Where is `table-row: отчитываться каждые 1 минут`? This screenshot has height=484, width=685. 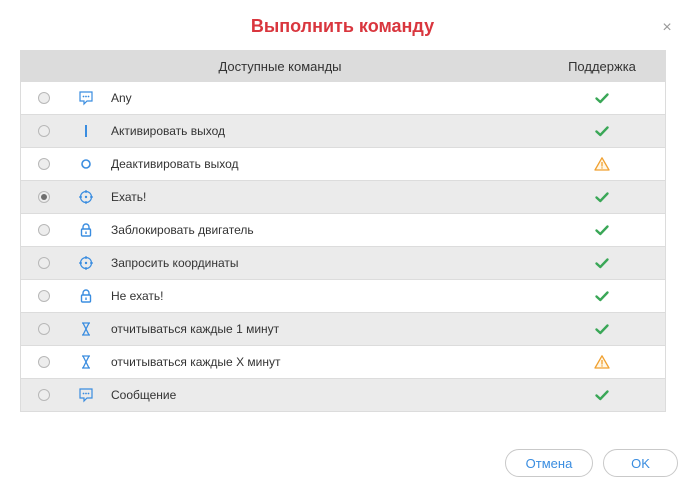 table-row: отчитываться каждые 1 минут is located at coordinates (343, 329).